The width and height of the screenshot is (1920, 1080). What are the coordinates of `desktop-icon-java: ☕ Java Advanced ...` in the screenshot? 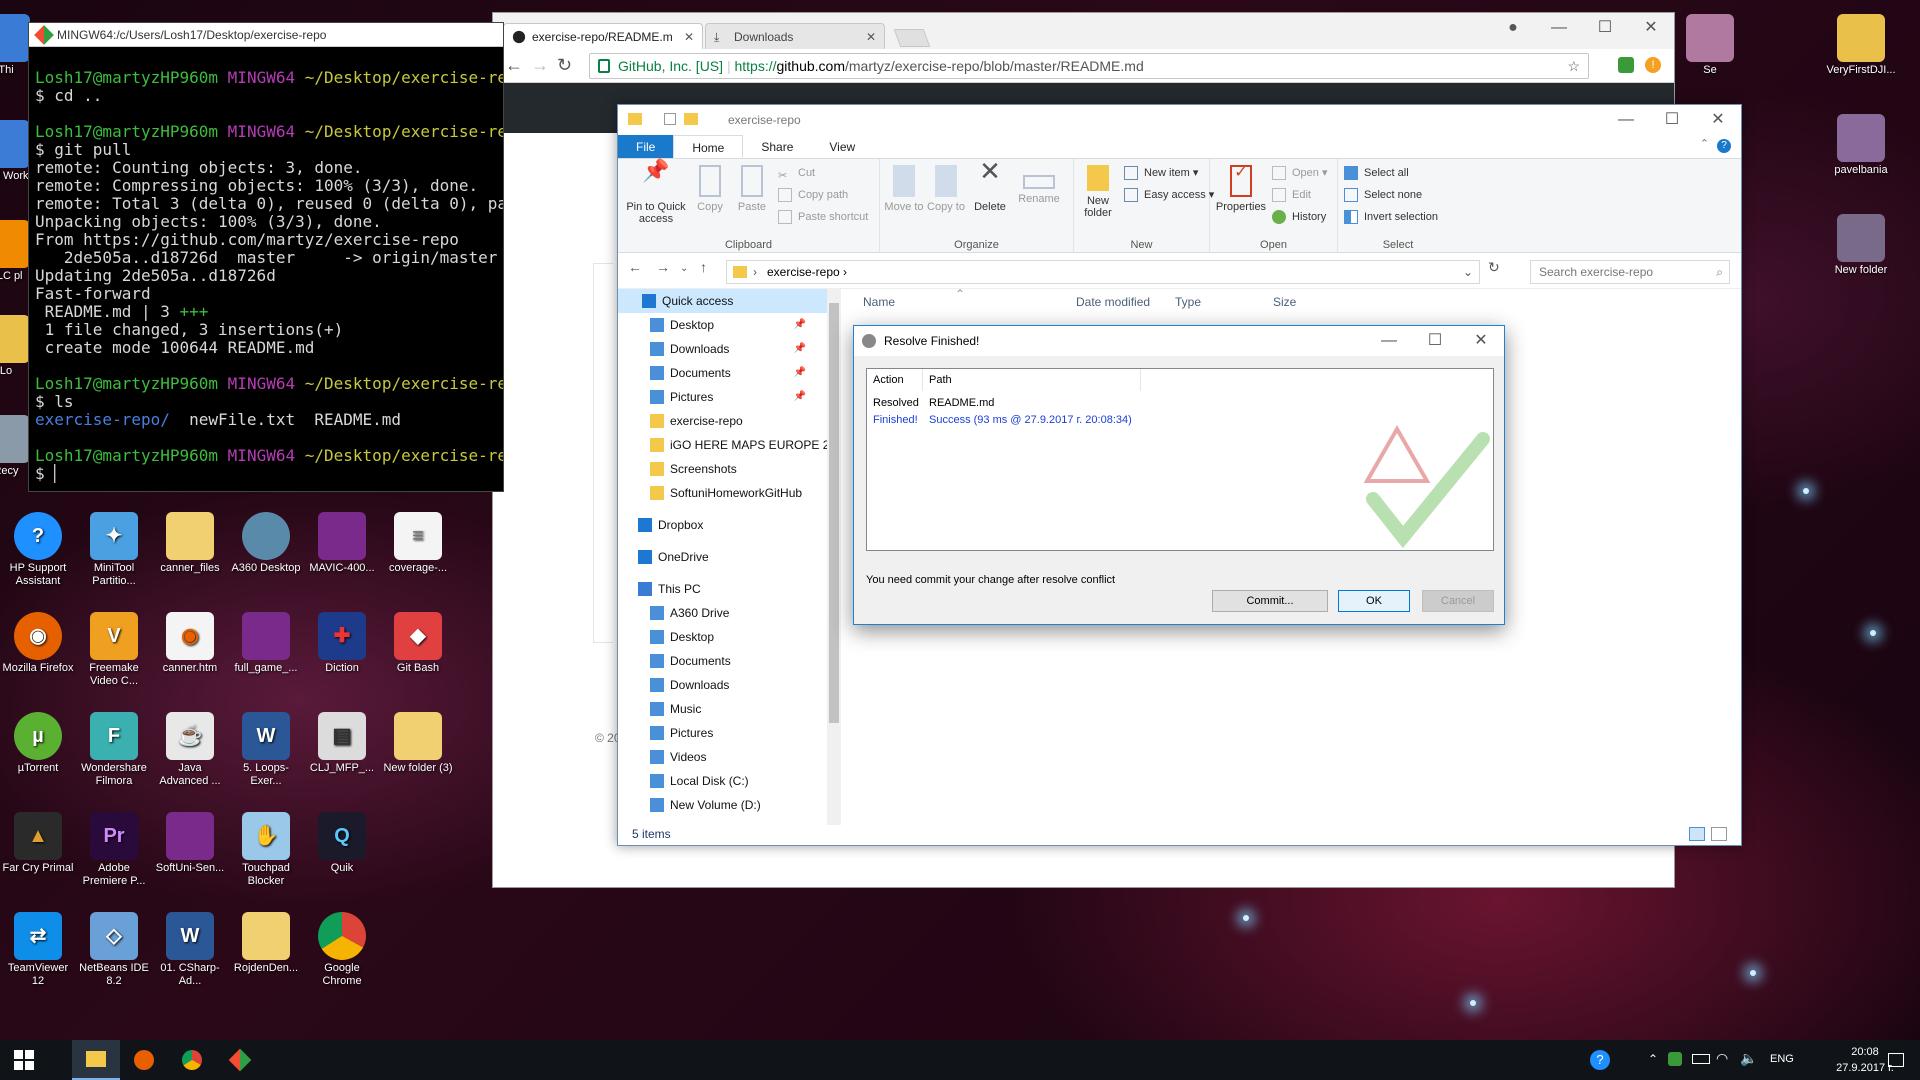 It's located at (190, 750).